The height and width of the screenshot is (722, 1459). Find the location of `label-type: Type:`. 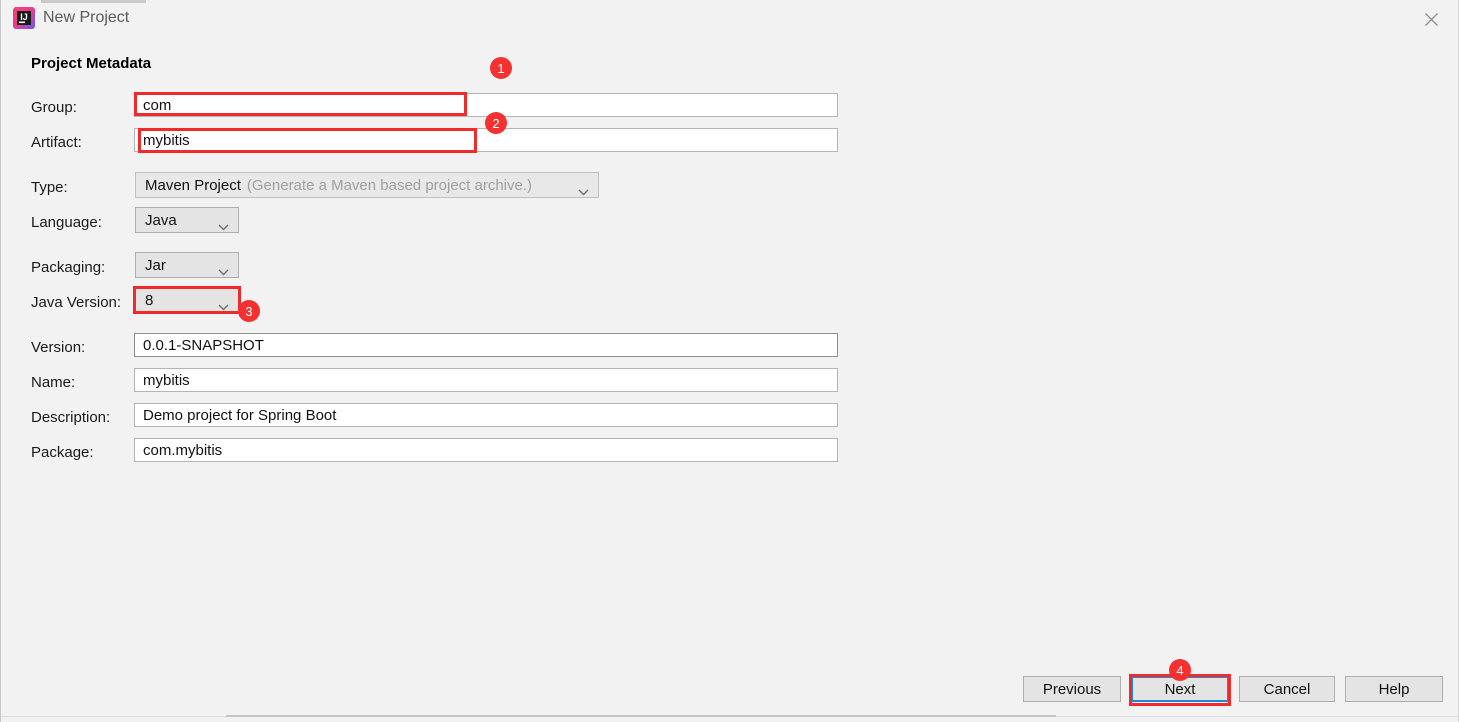

label-type: Type: is located at coordinates (49, 187).